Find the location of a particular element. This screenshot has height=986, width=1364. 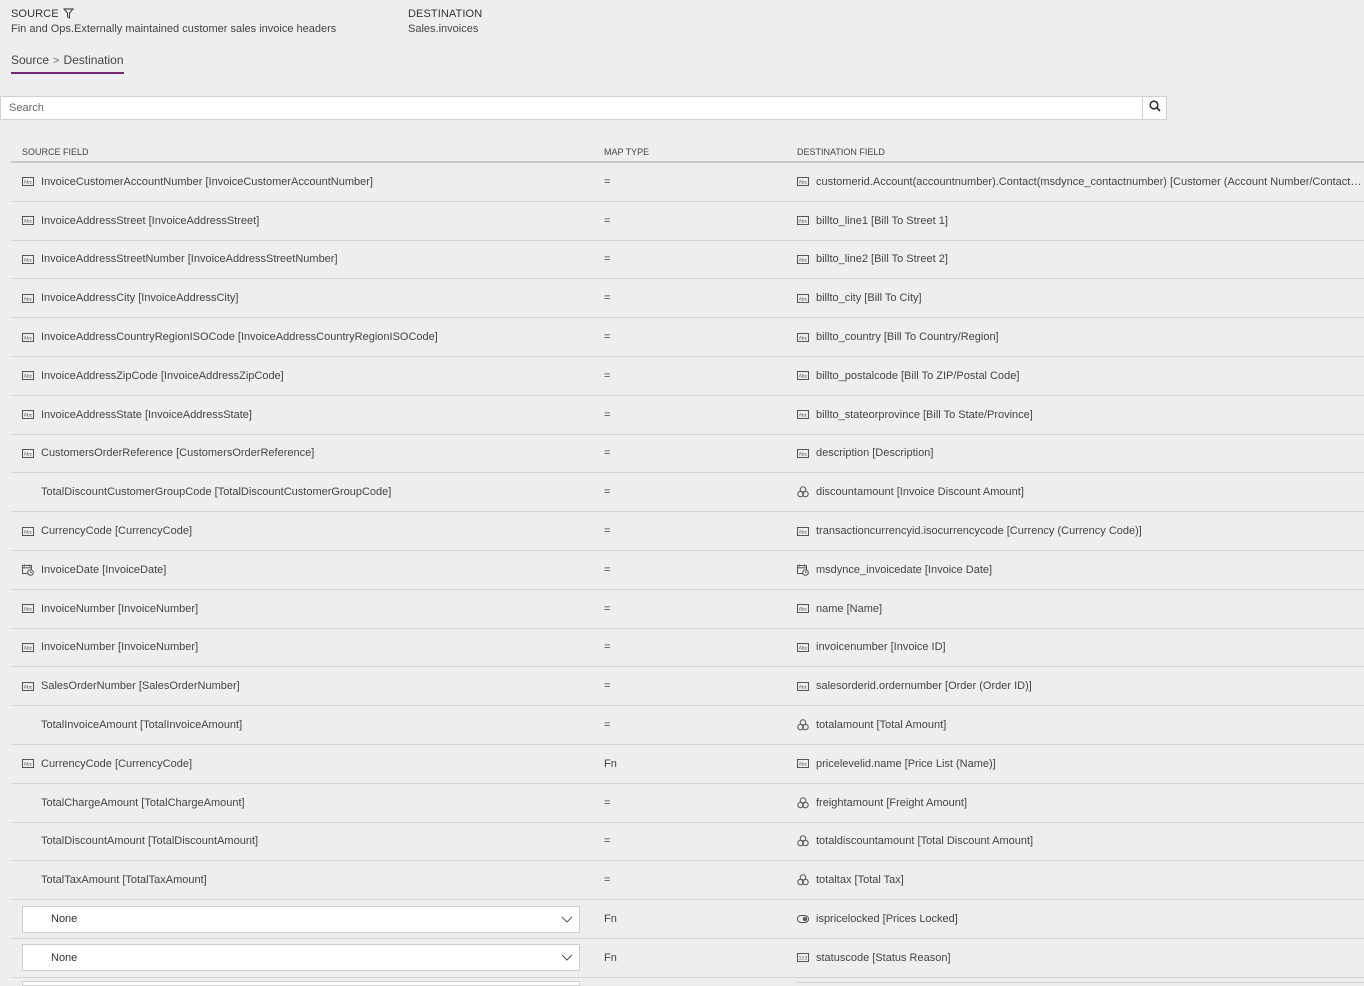

destination-field-name: totalamount [Total Amount] is located at coordinates (881, 725).